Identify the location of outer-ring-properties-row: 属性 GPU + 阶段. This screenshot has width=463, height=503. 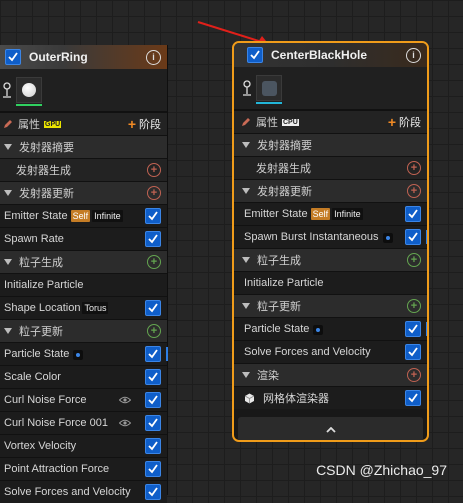
(83, 123).